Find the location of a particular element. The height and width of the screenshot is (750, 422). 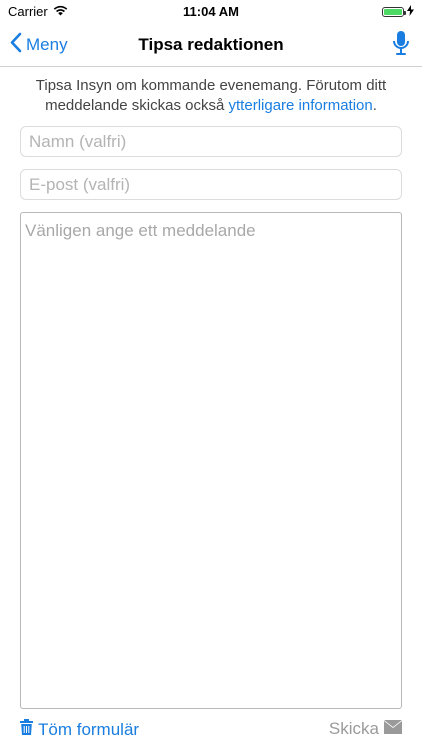

page-title: Tipsa redaktionen is located at coordinates (211, 44).